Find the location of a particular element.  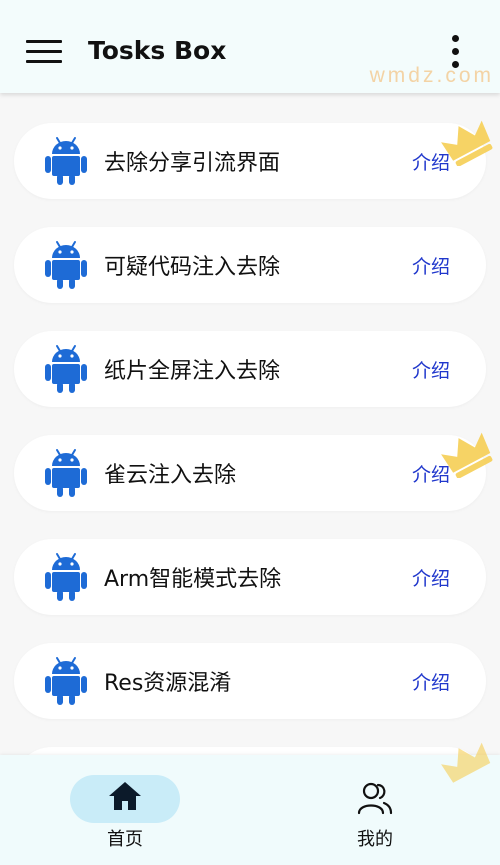

list-item: Res资源混淆 介绍 is located at coordinates (250, 681).